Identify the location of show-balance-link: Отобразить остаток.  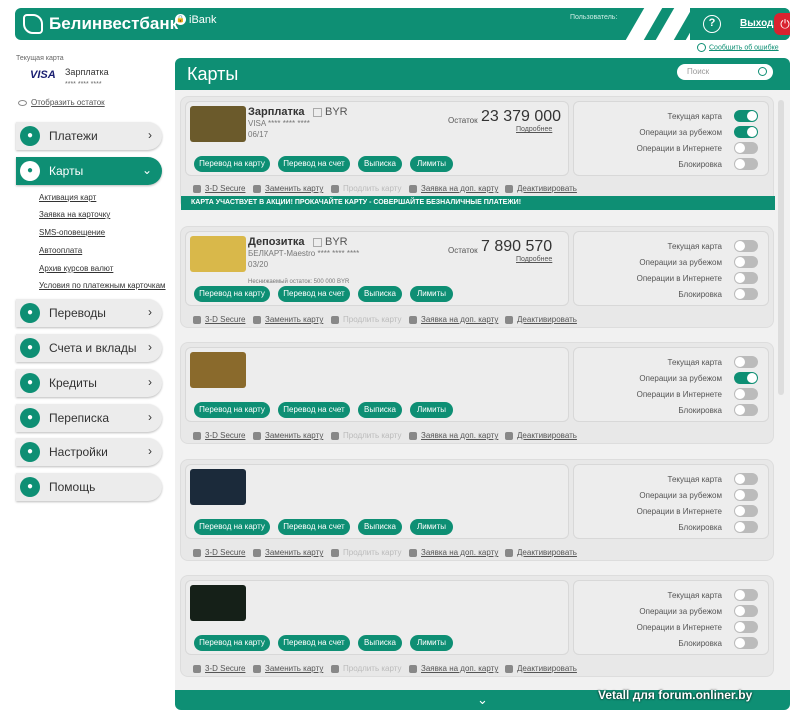
(61, 102).